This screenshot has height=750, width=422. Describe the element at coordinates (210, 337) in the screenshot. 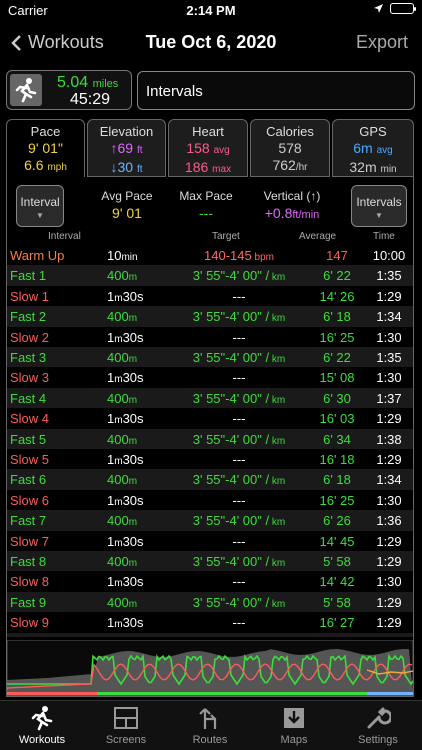

I see `table-row: Slow 2 1m30s --- 16' 25 1:30` at that location.